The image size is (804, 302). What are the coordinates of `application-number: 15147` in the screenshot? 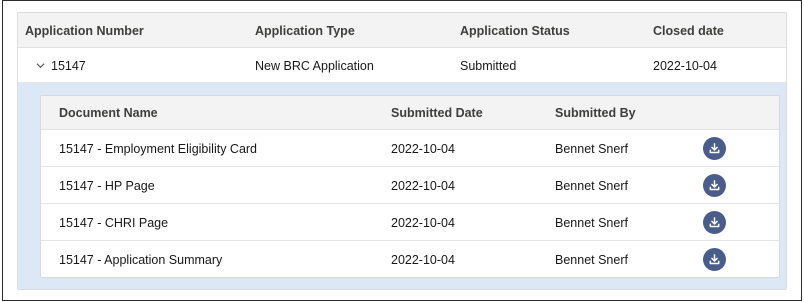 It's located at (68, 66).